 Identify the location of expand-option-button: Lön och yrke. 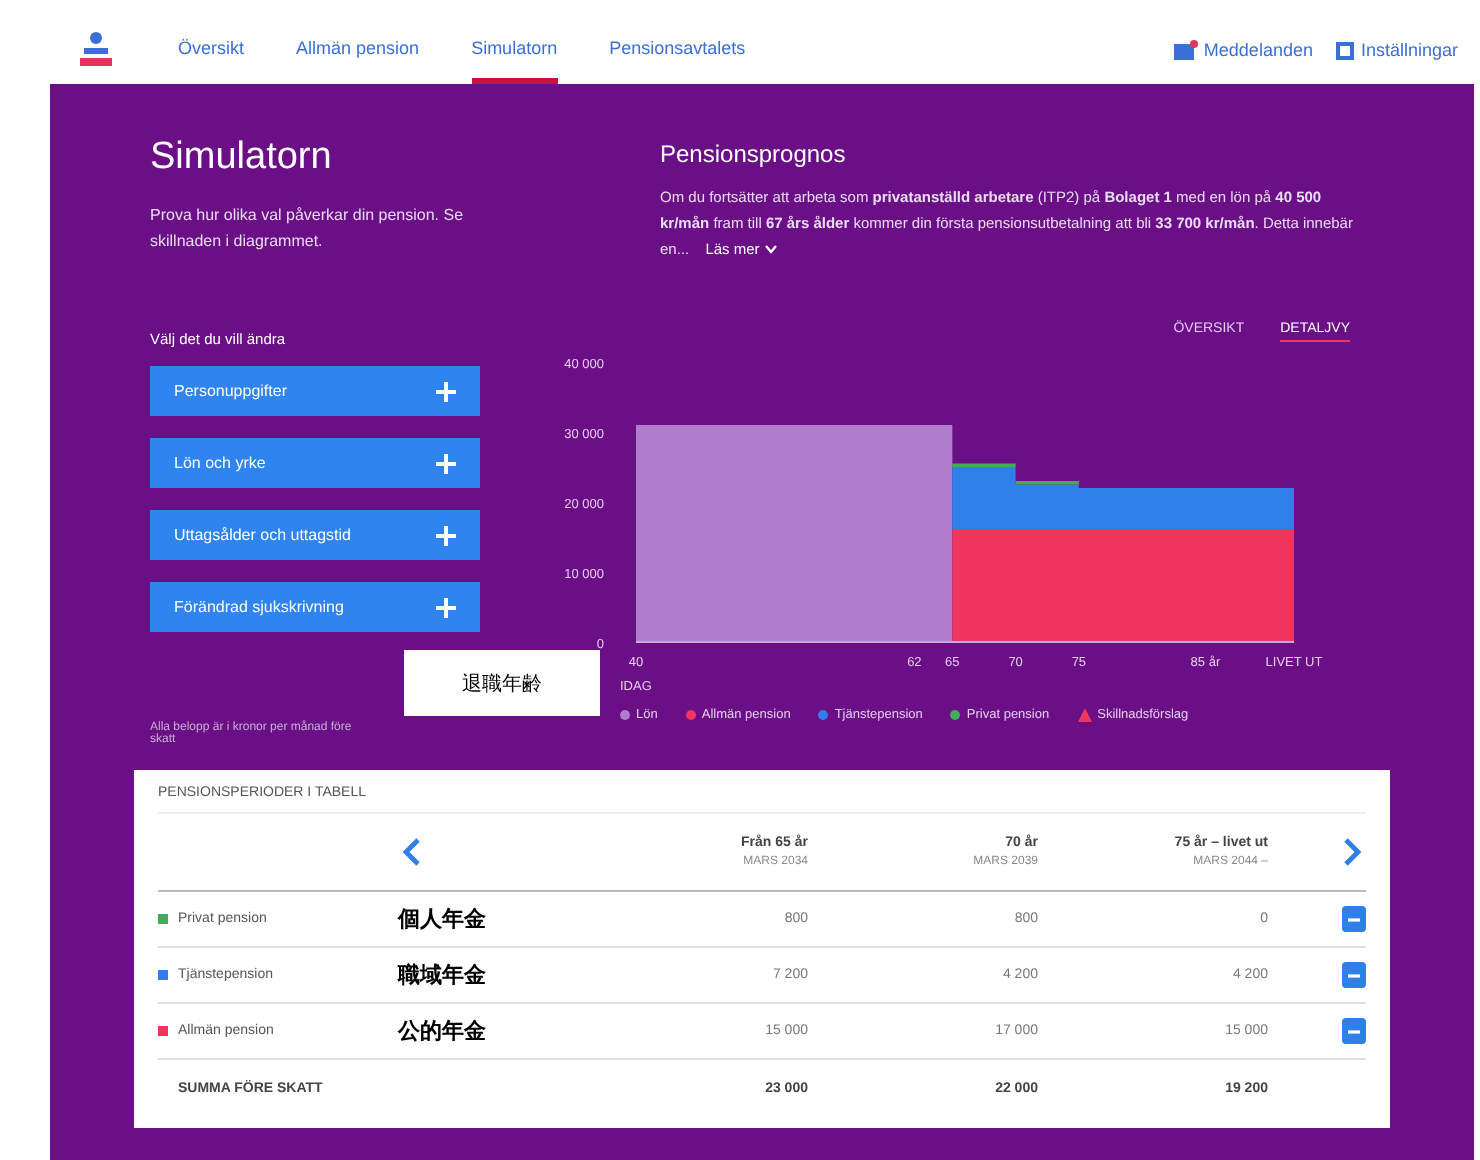
(315, 463).